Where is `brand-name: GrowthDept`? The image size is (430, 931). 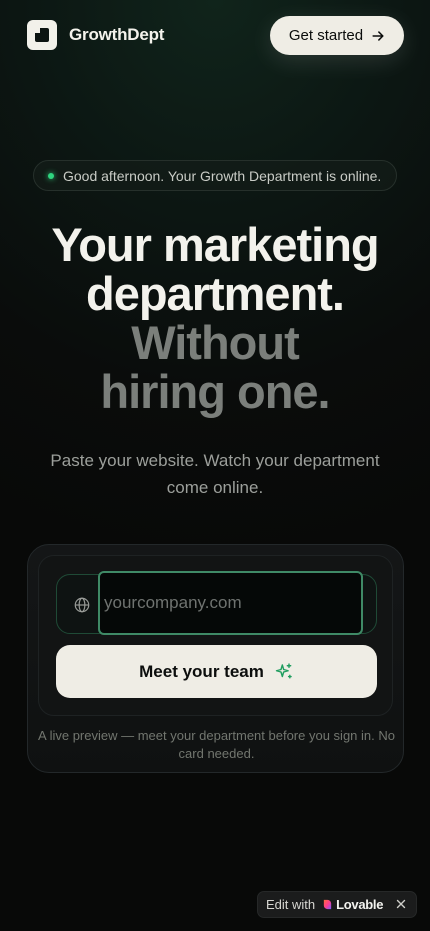
brand-name: GrowthDept is located at coordinates (116, 35).